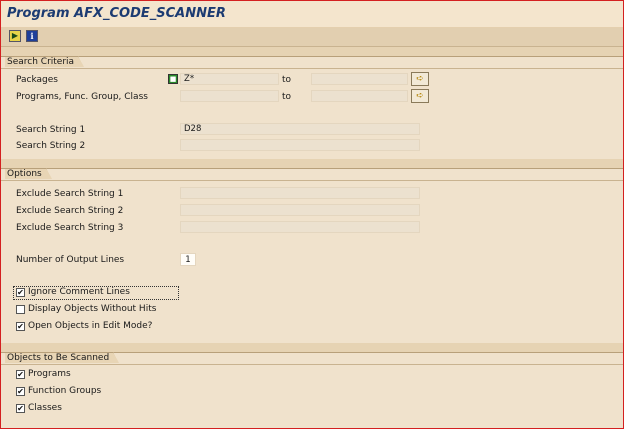 The height and width of the screenshot is (429, 624). I want to click on info-icon: i, so click(32, 36).